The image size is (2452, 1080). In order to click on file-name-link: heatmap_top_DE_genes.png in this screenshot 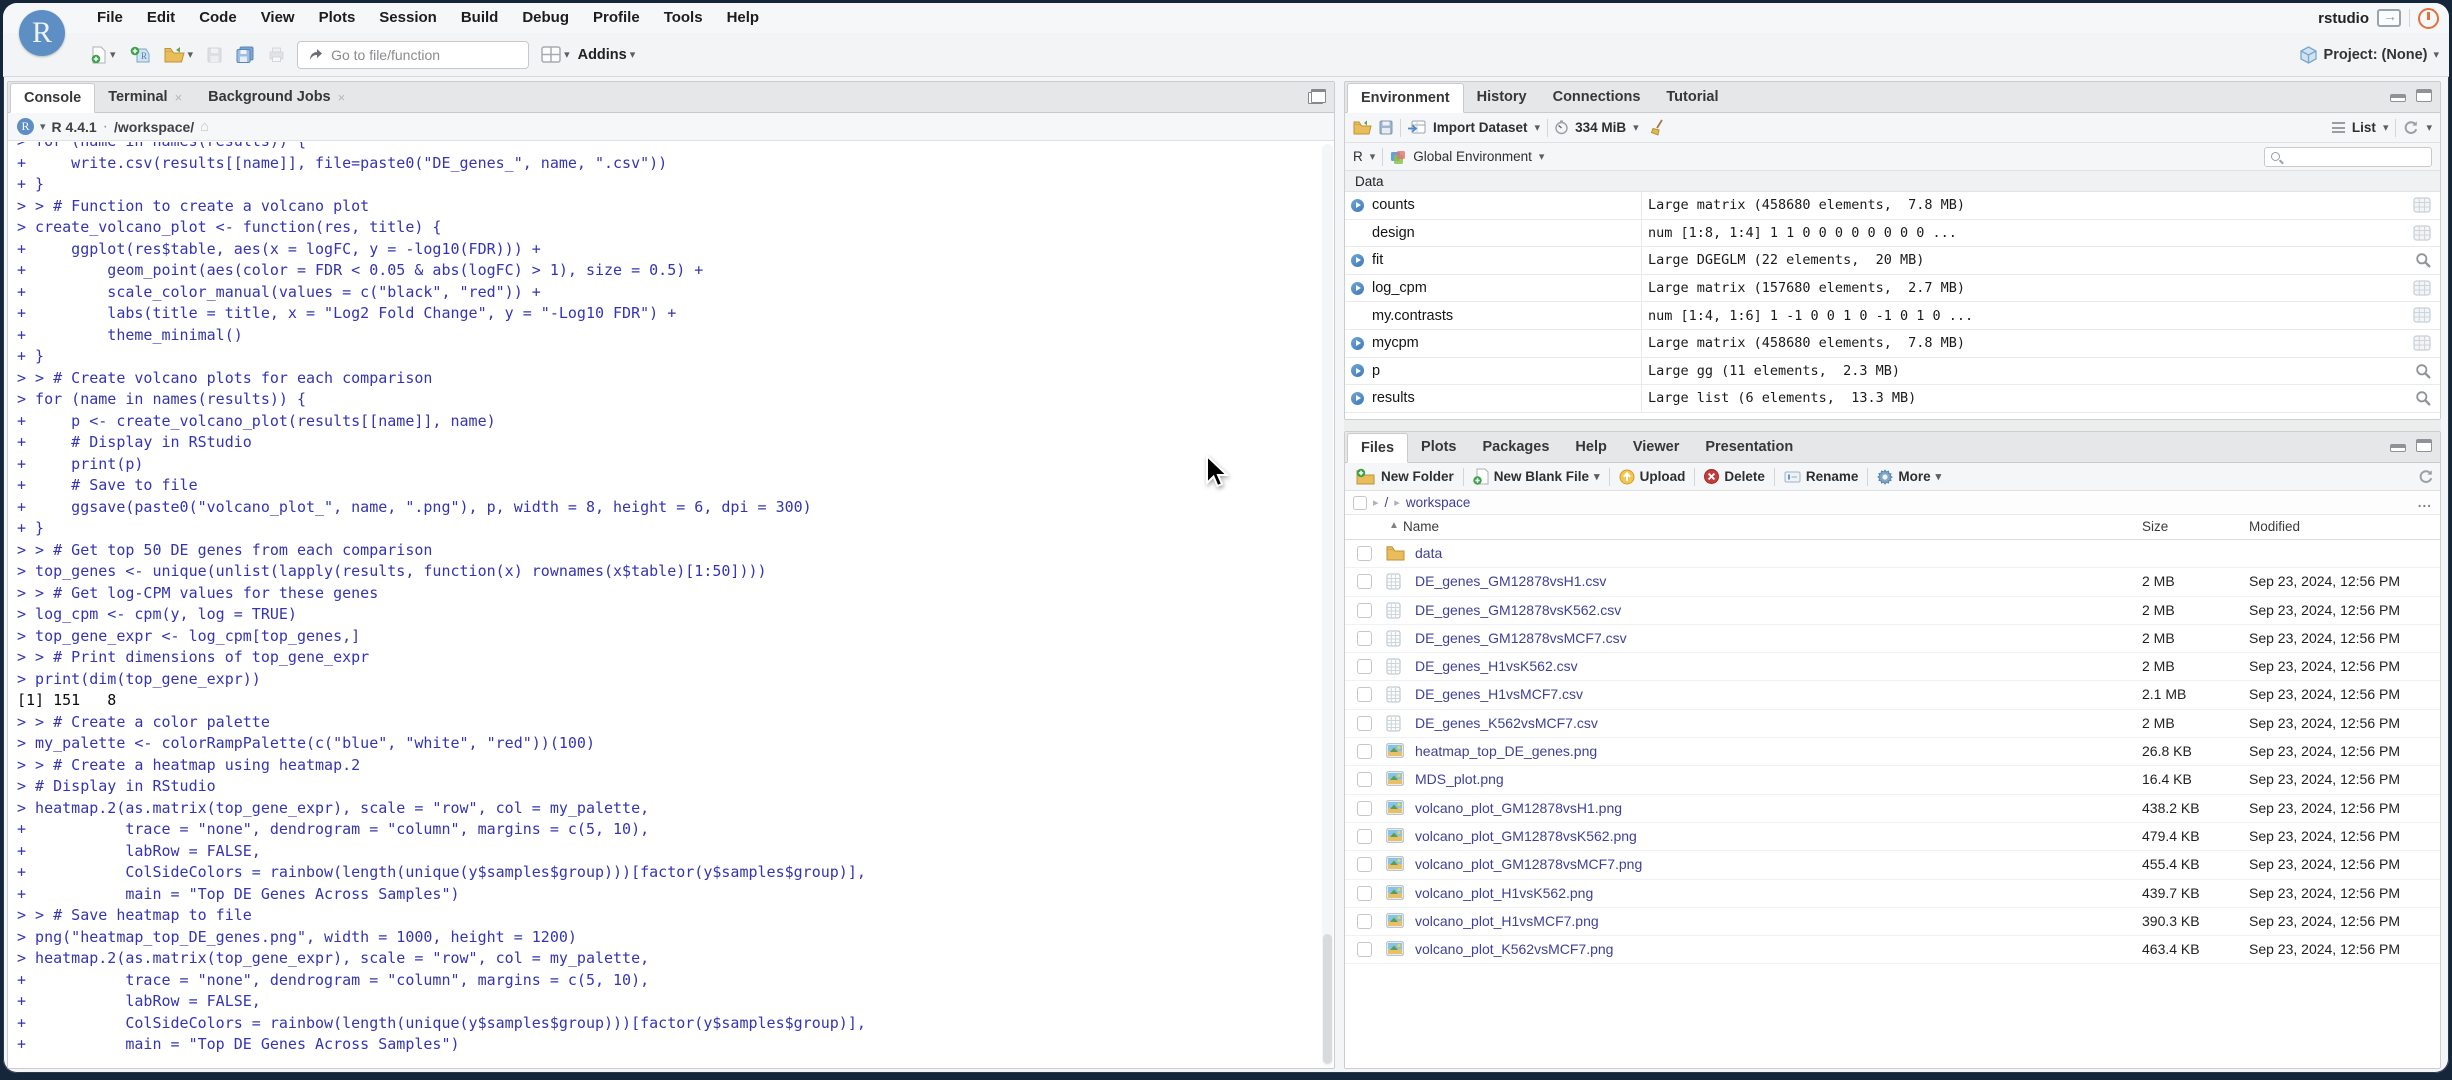, I will do `click(1506, 751)`.